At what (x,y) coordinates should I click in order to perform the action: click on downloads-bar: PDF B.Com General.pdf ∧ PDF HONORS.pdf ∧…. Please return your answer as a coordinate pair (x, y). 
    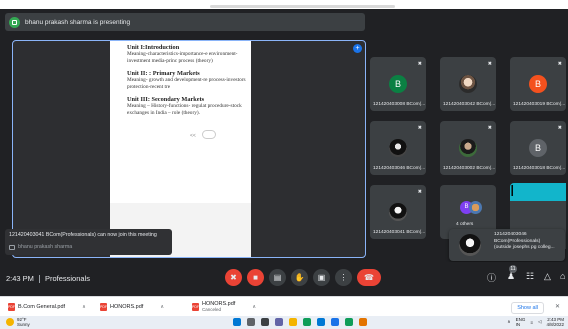
    Looking at the image, I should click on (284, 306).